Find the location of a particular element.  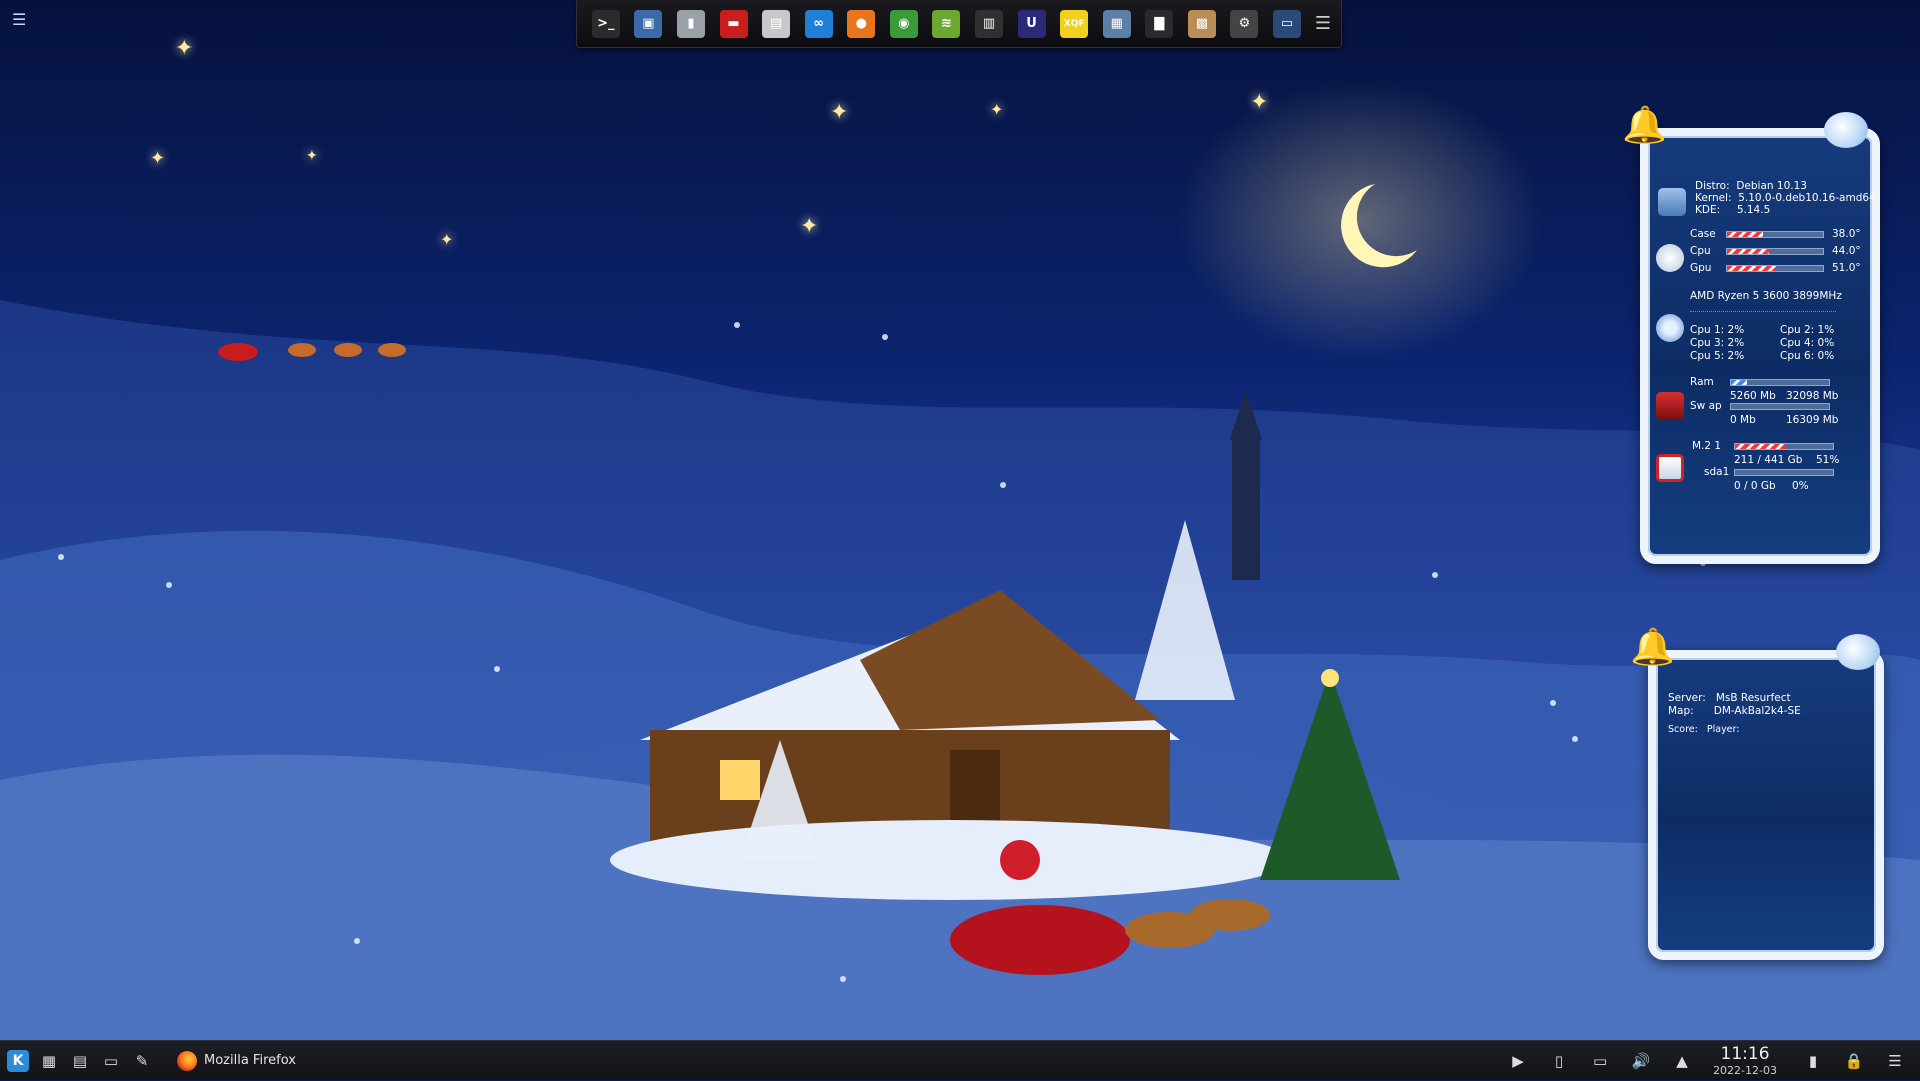

application-launcher-button: K is located at coordinates (18, 1061).